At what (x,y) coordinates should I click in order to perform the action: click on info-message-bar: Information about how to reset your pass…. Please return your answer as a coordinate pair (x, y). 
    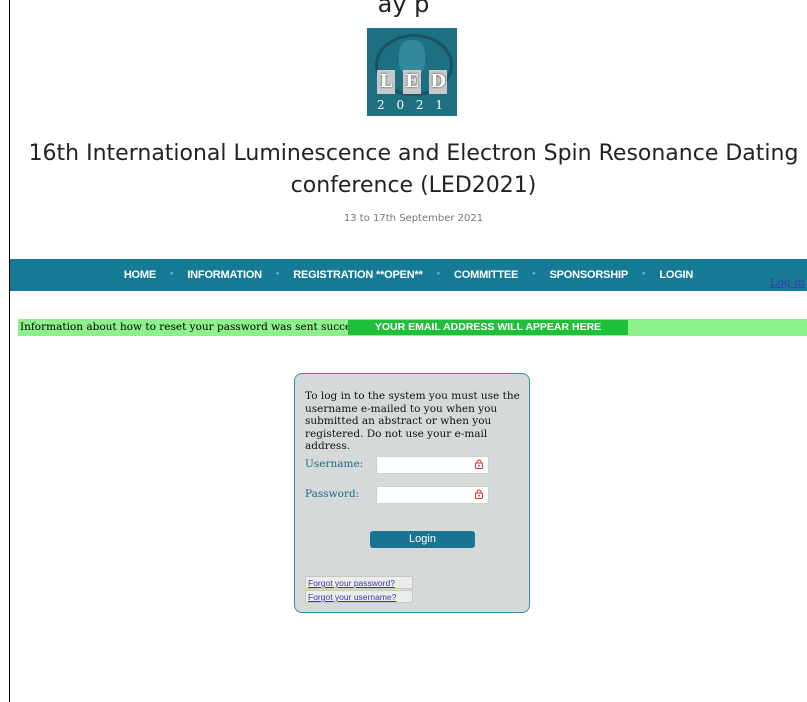
    Looking at the image, I should click on (412, 327).